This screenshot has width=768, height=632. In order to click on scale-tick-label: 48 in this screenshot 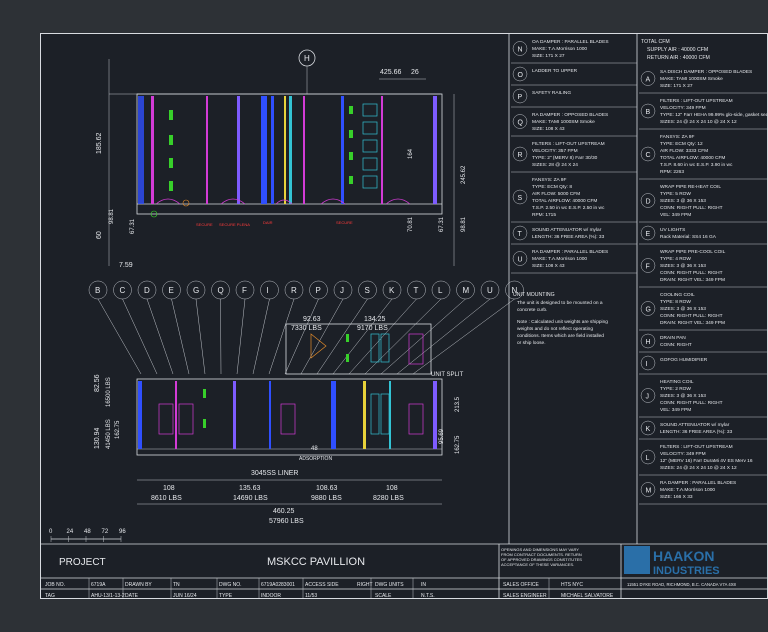, I will do `click(87, 532)`.